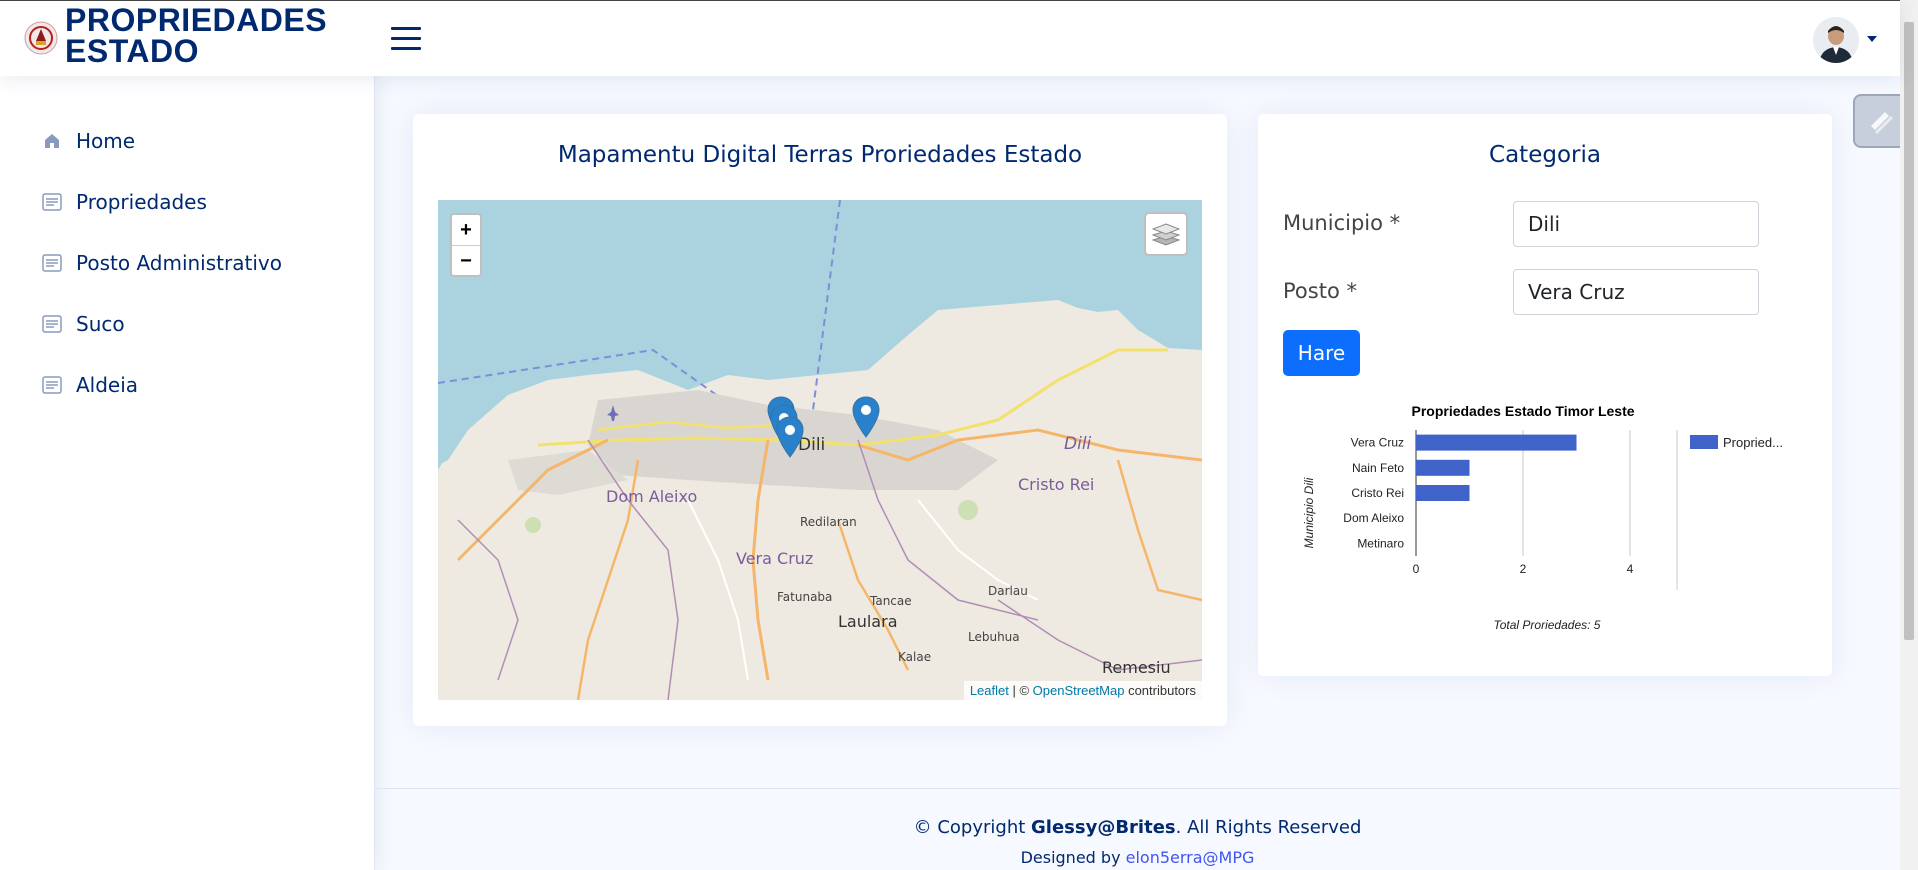 This screenshot has height=870, width=1918. What do you see at coordinates (1636, 224) in the screenshot?
I see `municipio-field` at bounding box center [1636, 224].